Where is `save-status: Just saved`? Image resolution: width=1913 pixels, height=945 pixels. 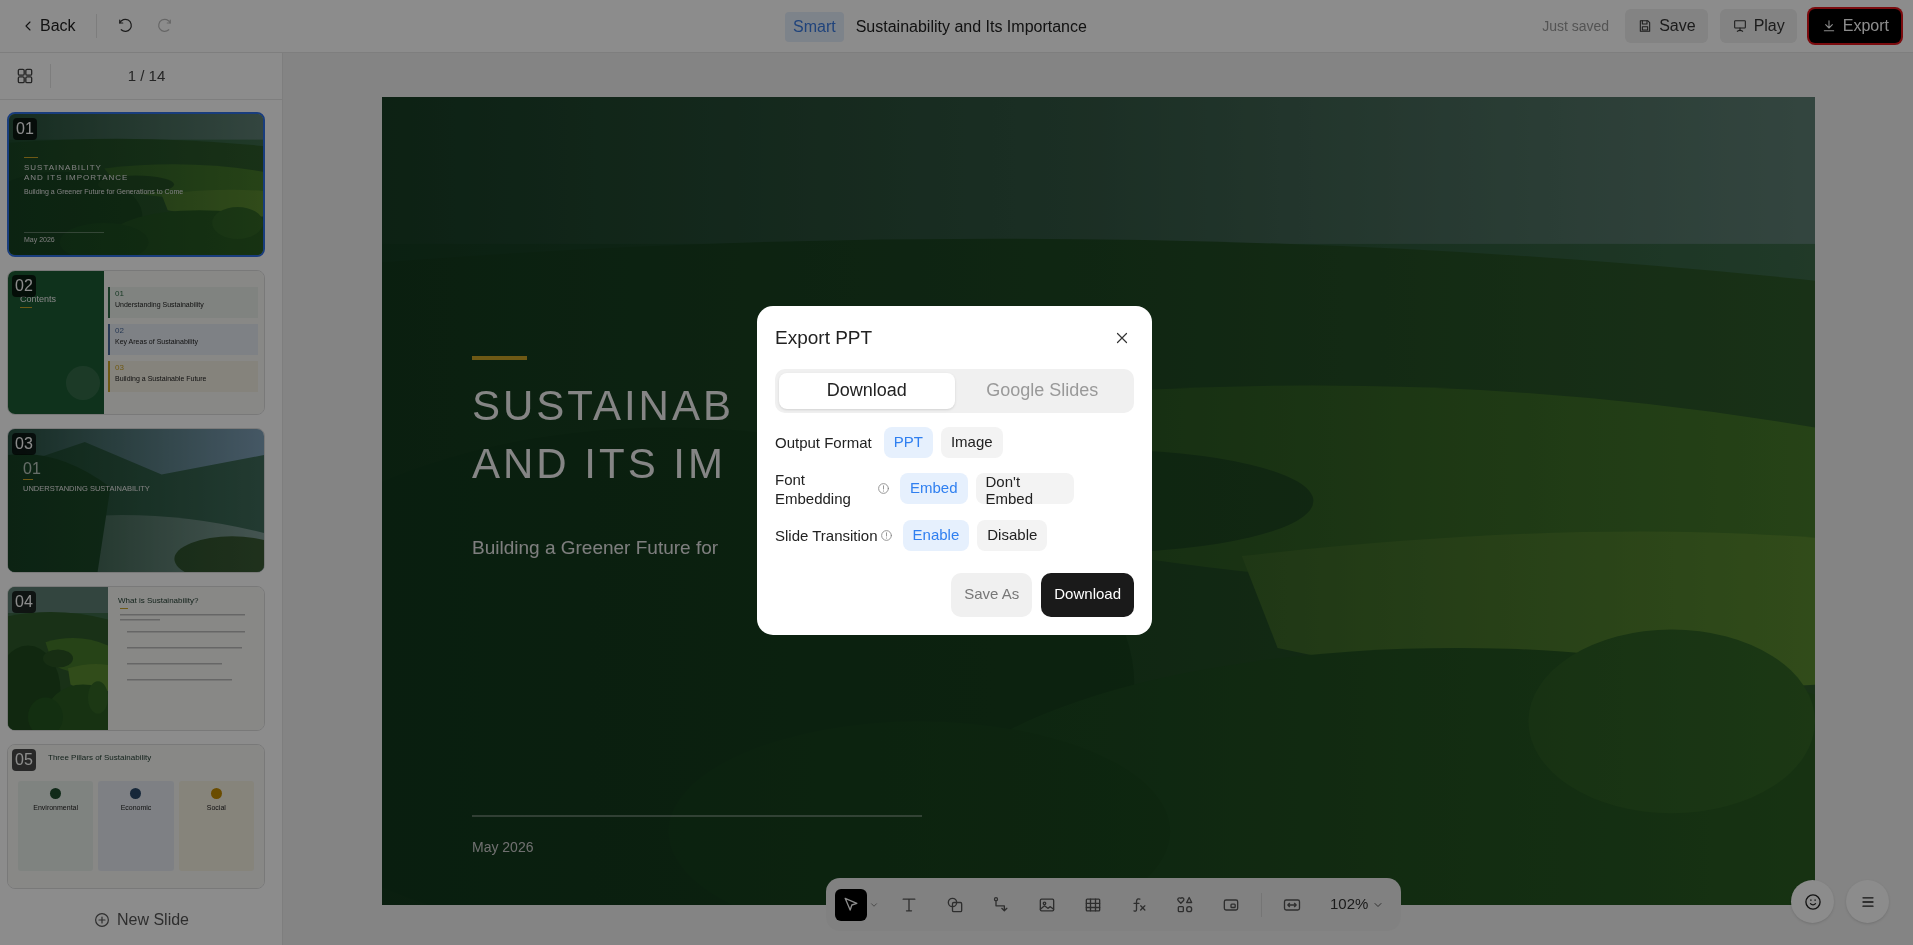 save-status: Just saved is located at coordinates (1576, 26).